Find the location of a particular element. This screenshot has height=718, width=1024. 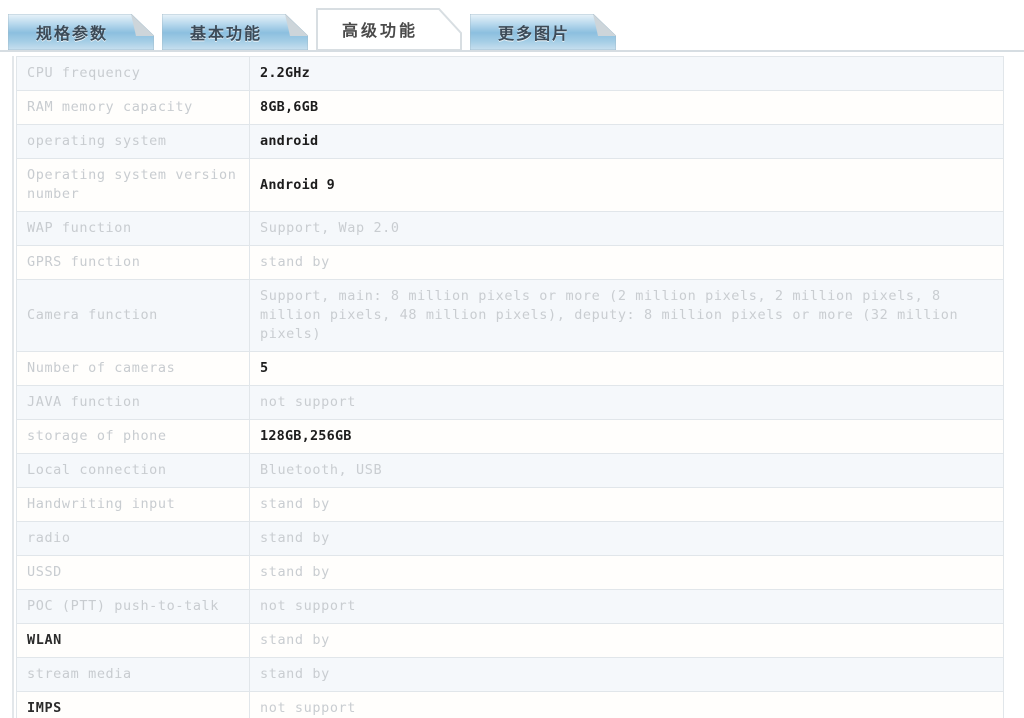

spec-key-cell: GPRS function is located at coordinates (133, 262).